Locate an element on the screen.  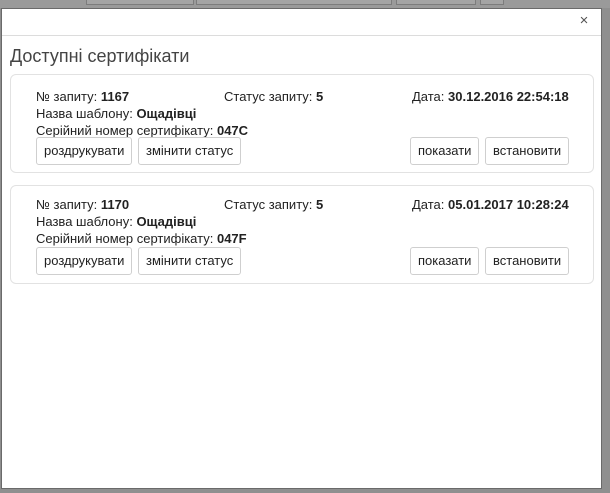
background-table-row is located at coordinates (305, 4).